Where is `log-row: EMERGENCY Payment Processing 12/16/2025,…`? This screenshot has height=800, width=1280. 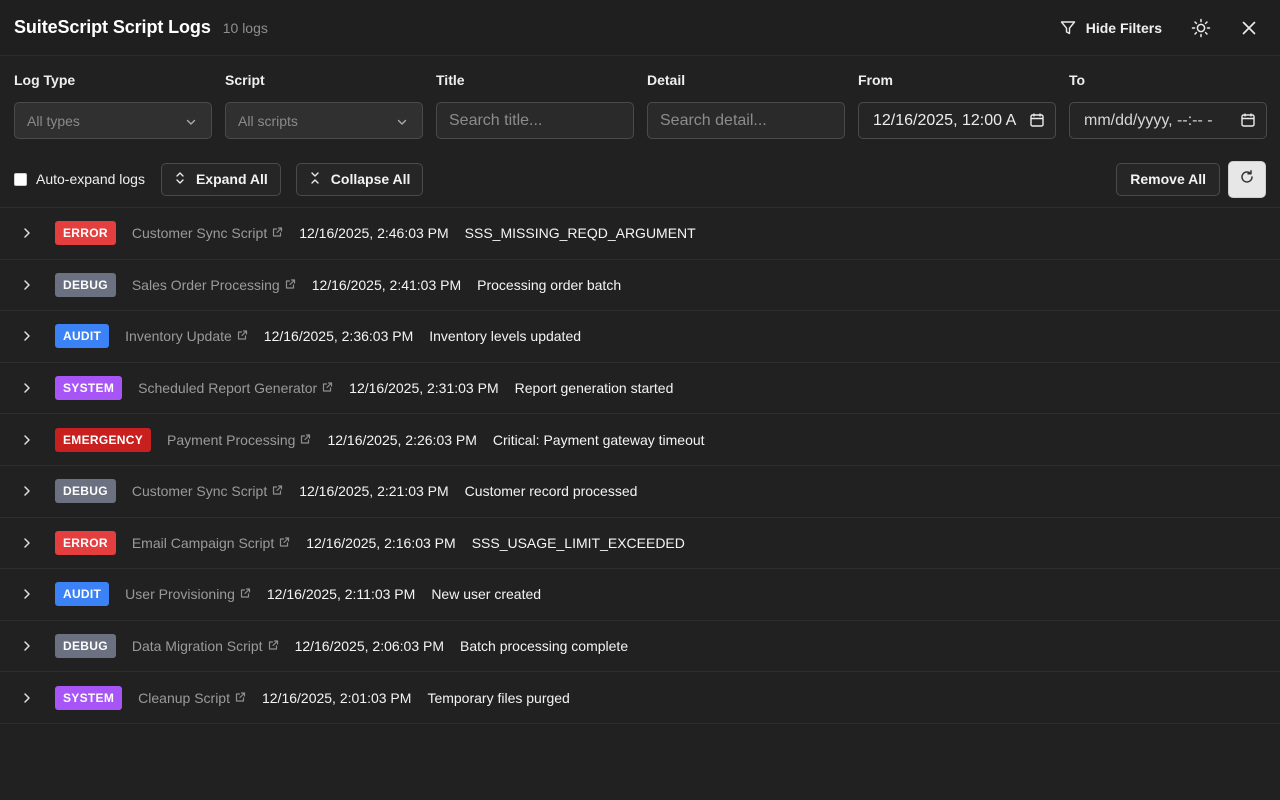
log-row: EMERGENCY Payment Processing 12/16/2025,… is located at coordinates (640, 440).